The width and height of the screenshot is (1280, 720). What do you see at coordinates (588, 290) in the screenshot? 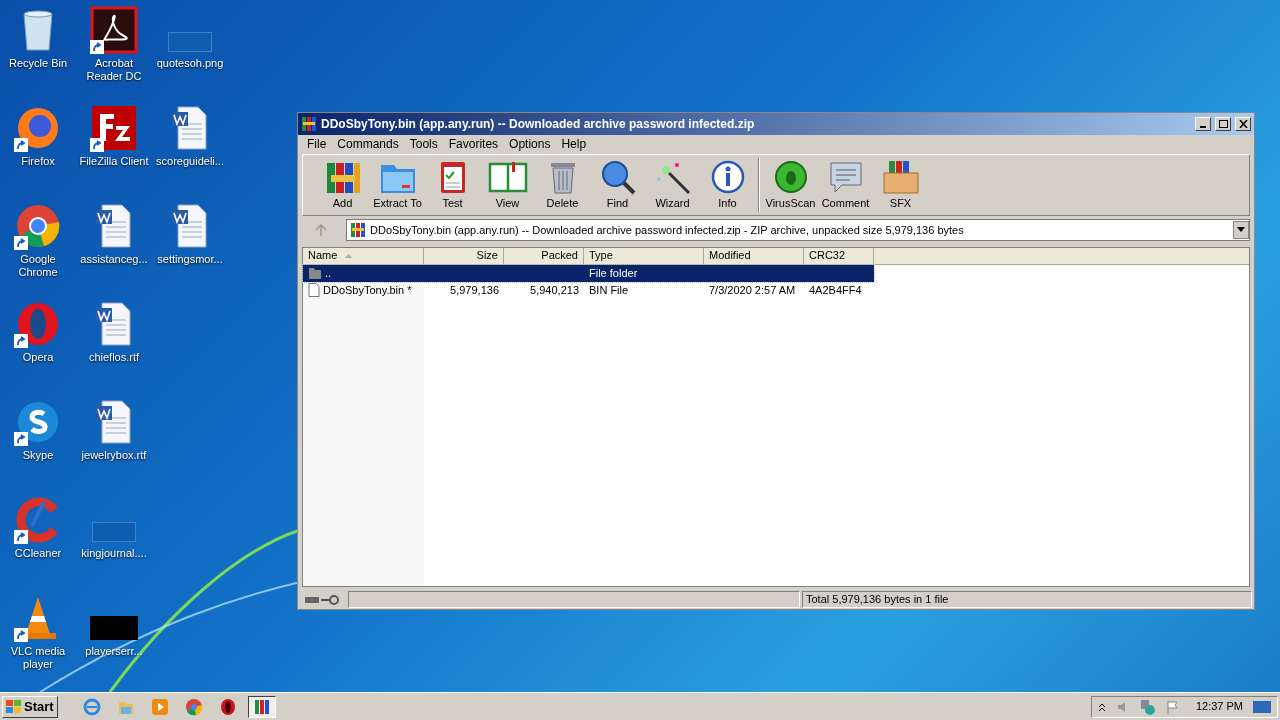
I see `file-row: DDoSbyTony.bin * 5,979,136 5,940,213 BIN File 7/3/2020 2:57 AM 4A2B4FF4` at bounding box center [588, 290].